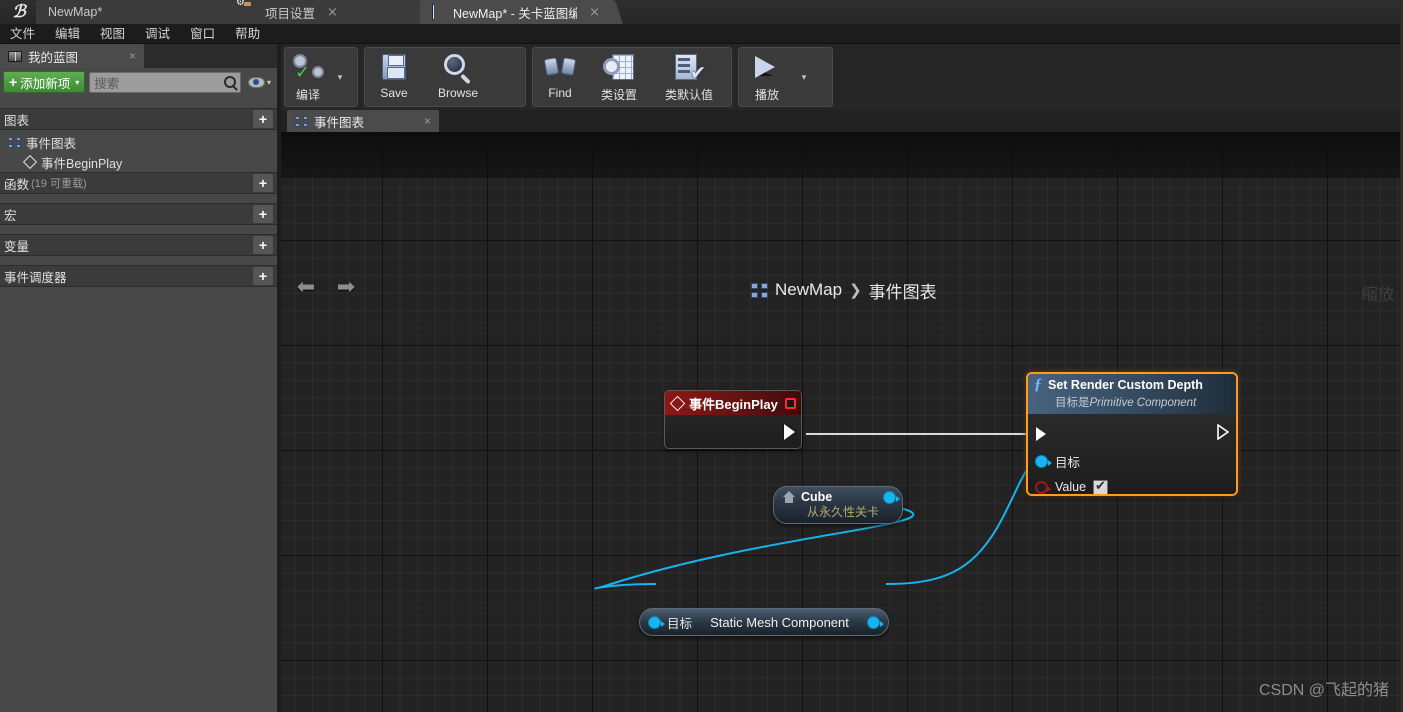  Describe the element at coordinates (132, 56) in the screenshot. I see `my-blueprint-tab-close-icon: ×` at that location.